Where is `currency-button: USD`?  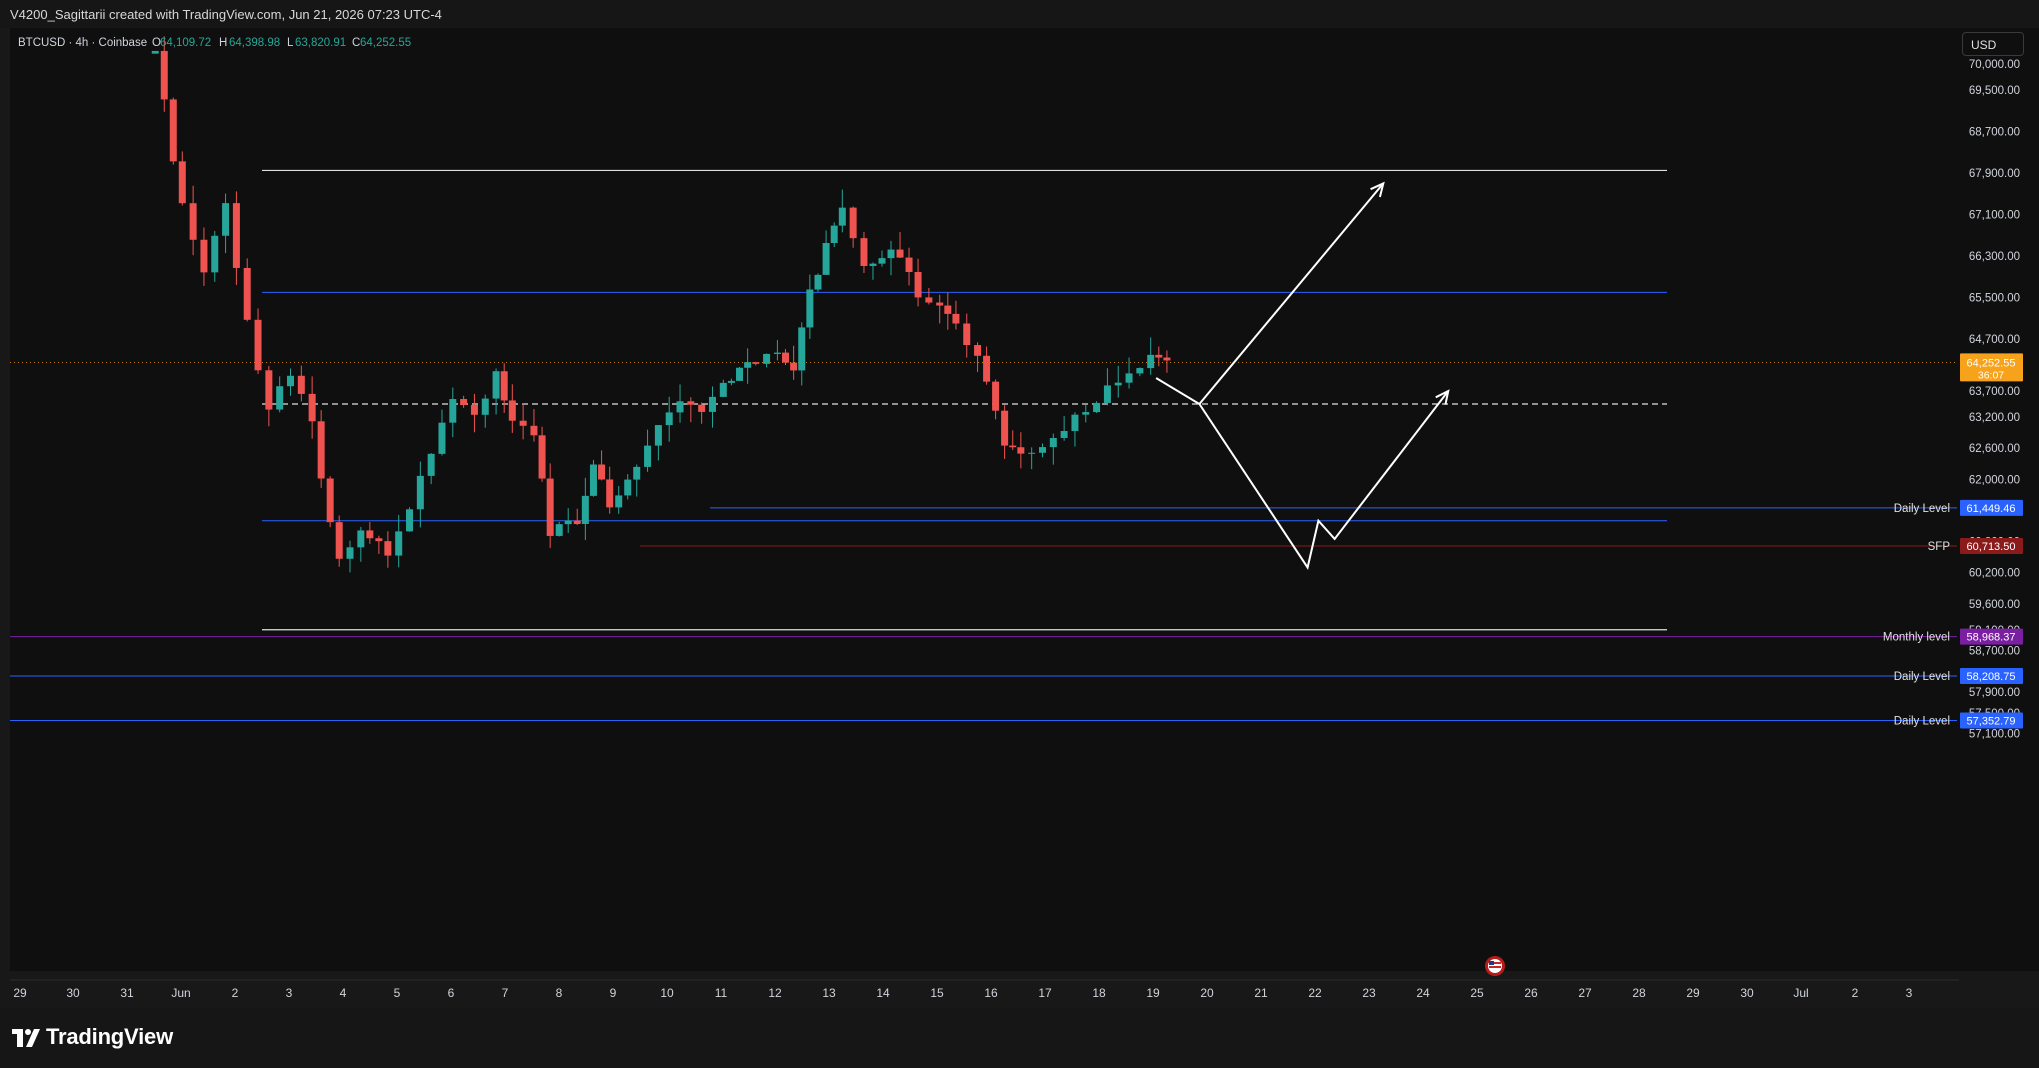
currency-button: USD is located at coordinates (1993, 44).